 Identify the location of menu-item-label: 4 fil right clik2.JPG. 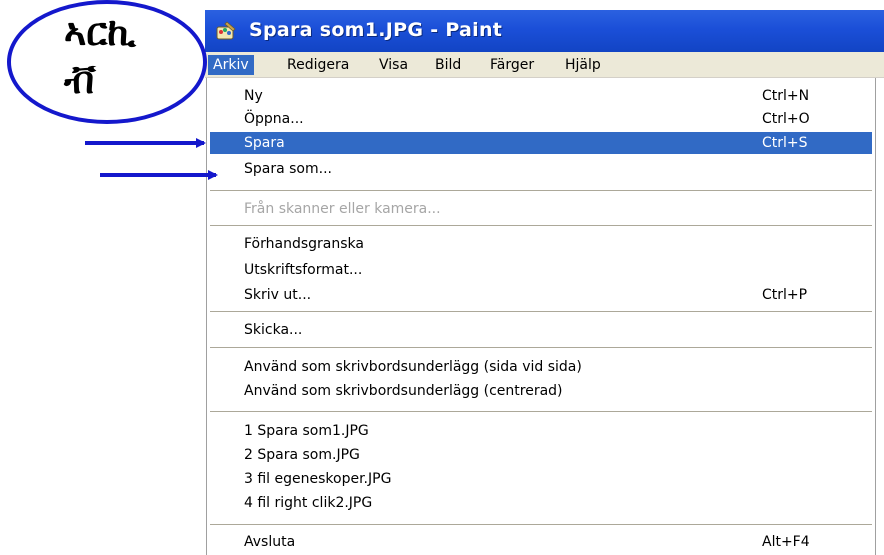
(308, 503).